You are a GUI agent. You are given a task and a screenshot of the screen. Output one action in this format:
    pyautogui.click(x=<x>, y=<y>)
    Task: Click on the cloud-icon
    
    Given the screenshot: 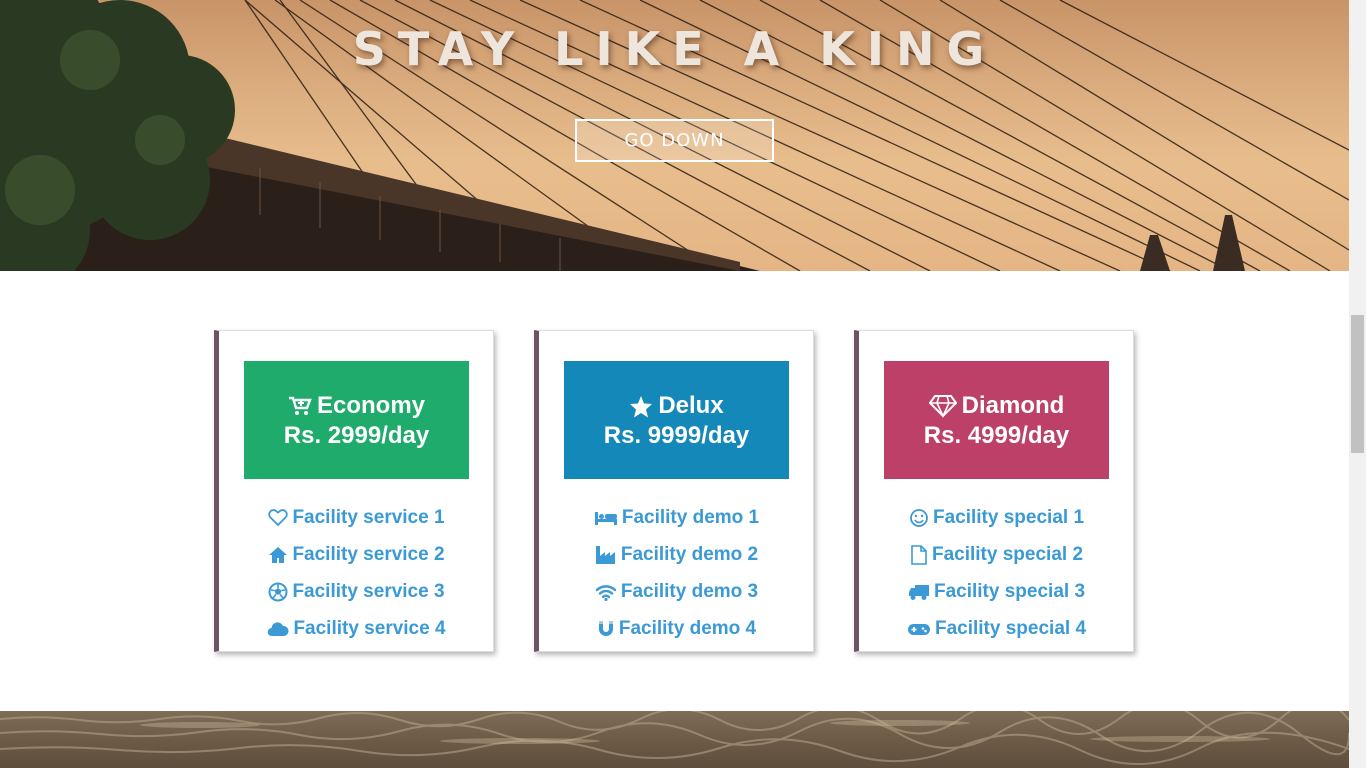 What is the action you would take?
    pyautogui.click(x=278, y=629)
    